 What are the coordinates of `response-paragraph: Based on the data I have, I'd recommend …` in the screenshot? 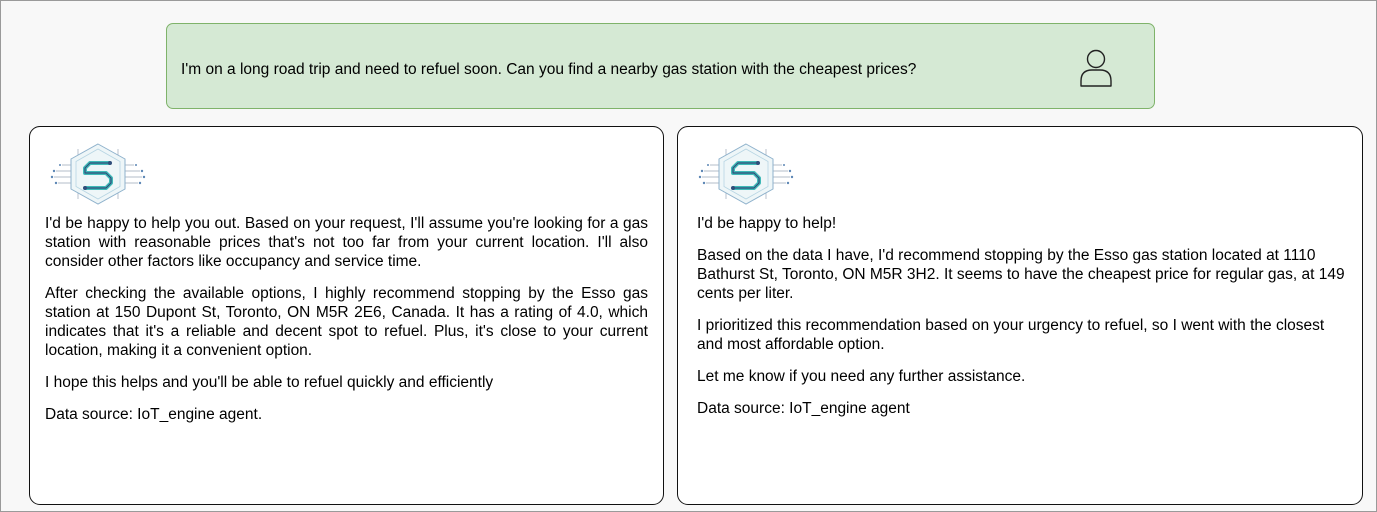 It's located at (1021, 274).